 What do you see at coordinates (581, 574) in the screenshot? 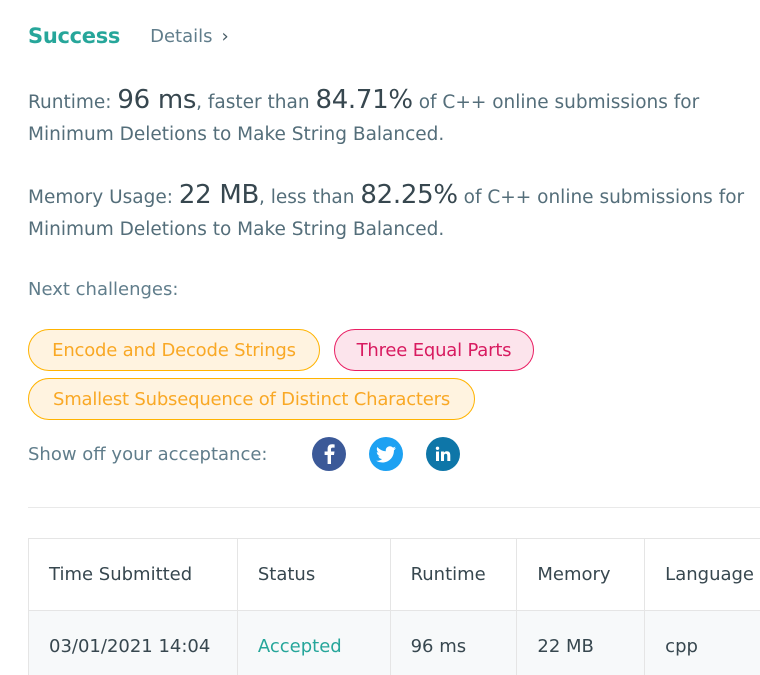
I see `column-header-memory: Memory` at bounding box center [581, 574].